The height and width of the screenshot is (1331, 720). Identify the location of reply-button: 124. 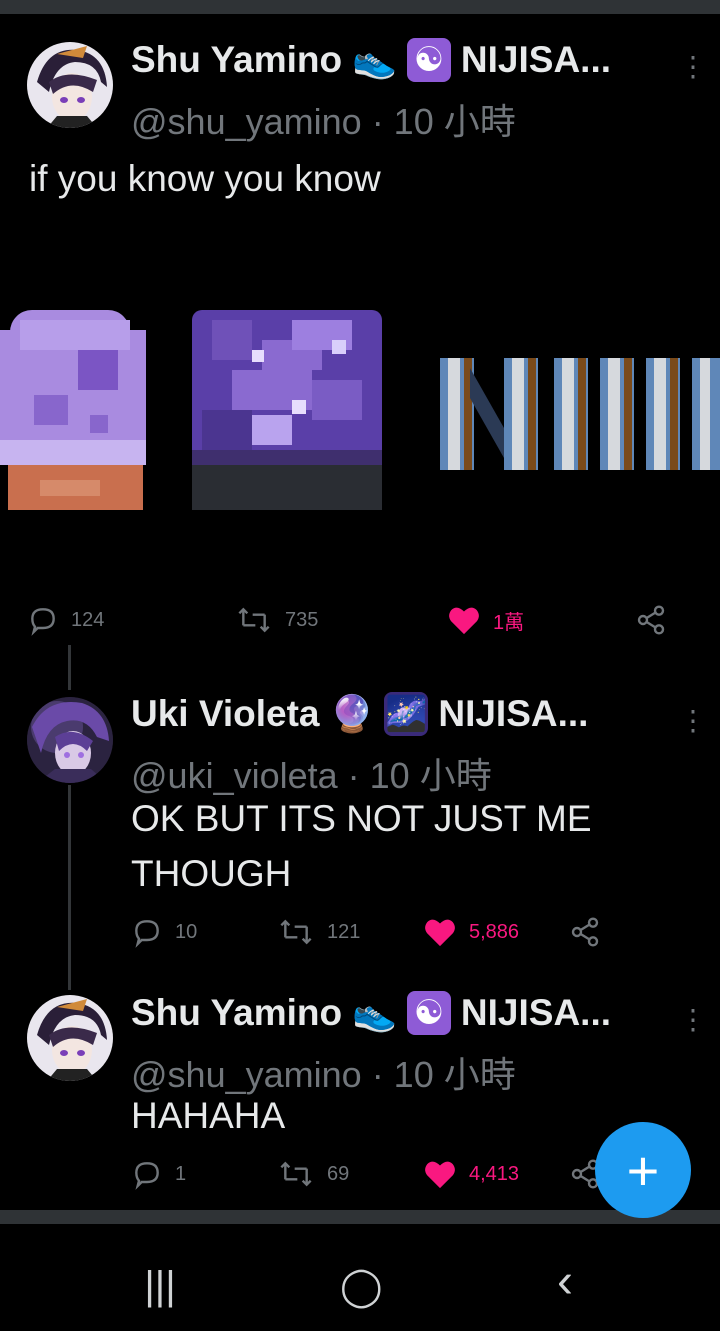
(131, 620).